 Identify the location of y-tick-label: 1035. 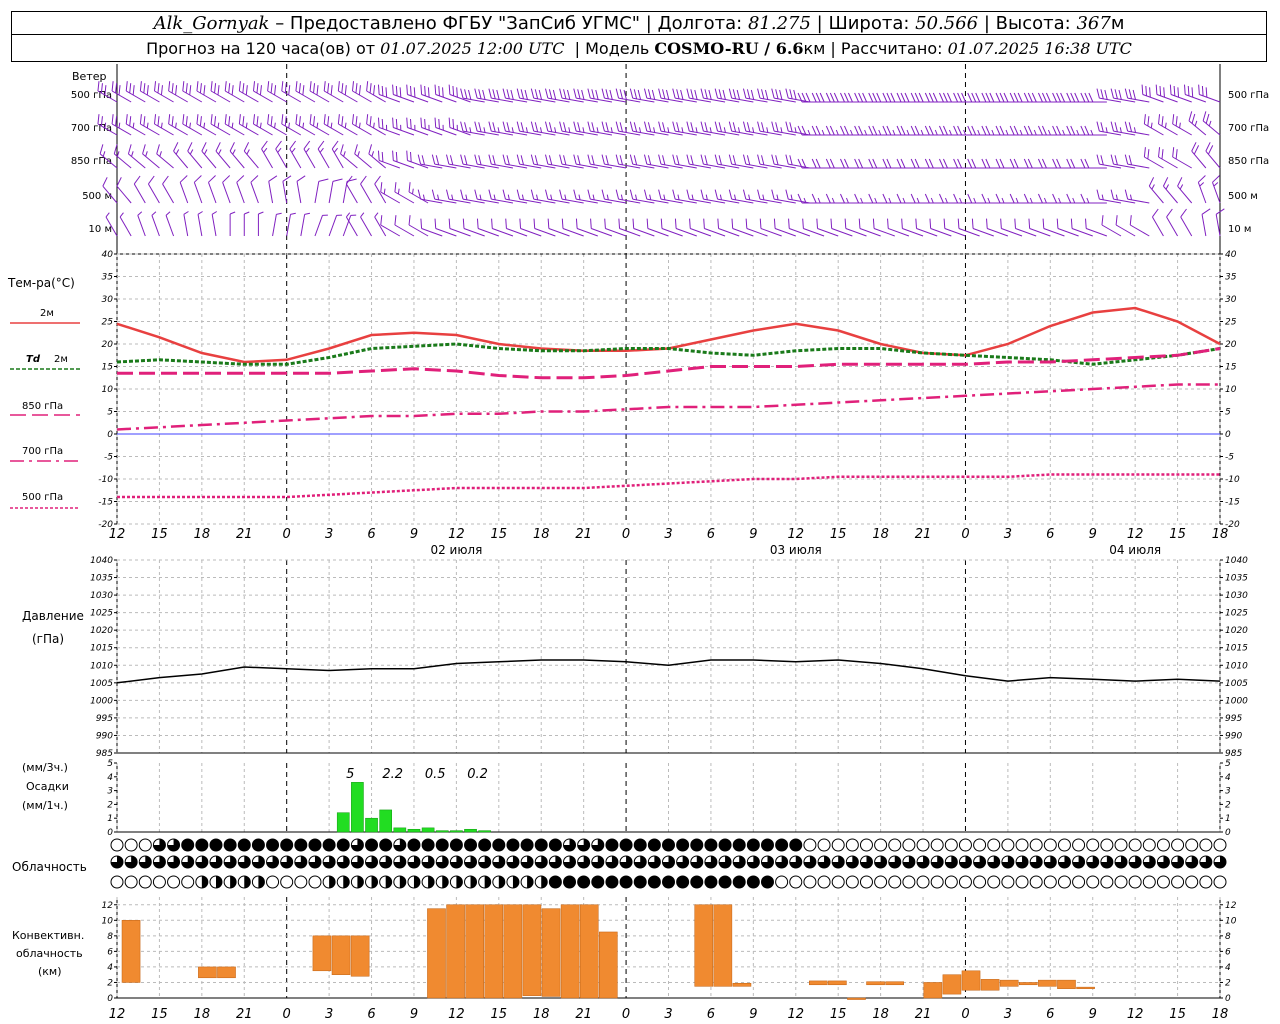
(101, 579).